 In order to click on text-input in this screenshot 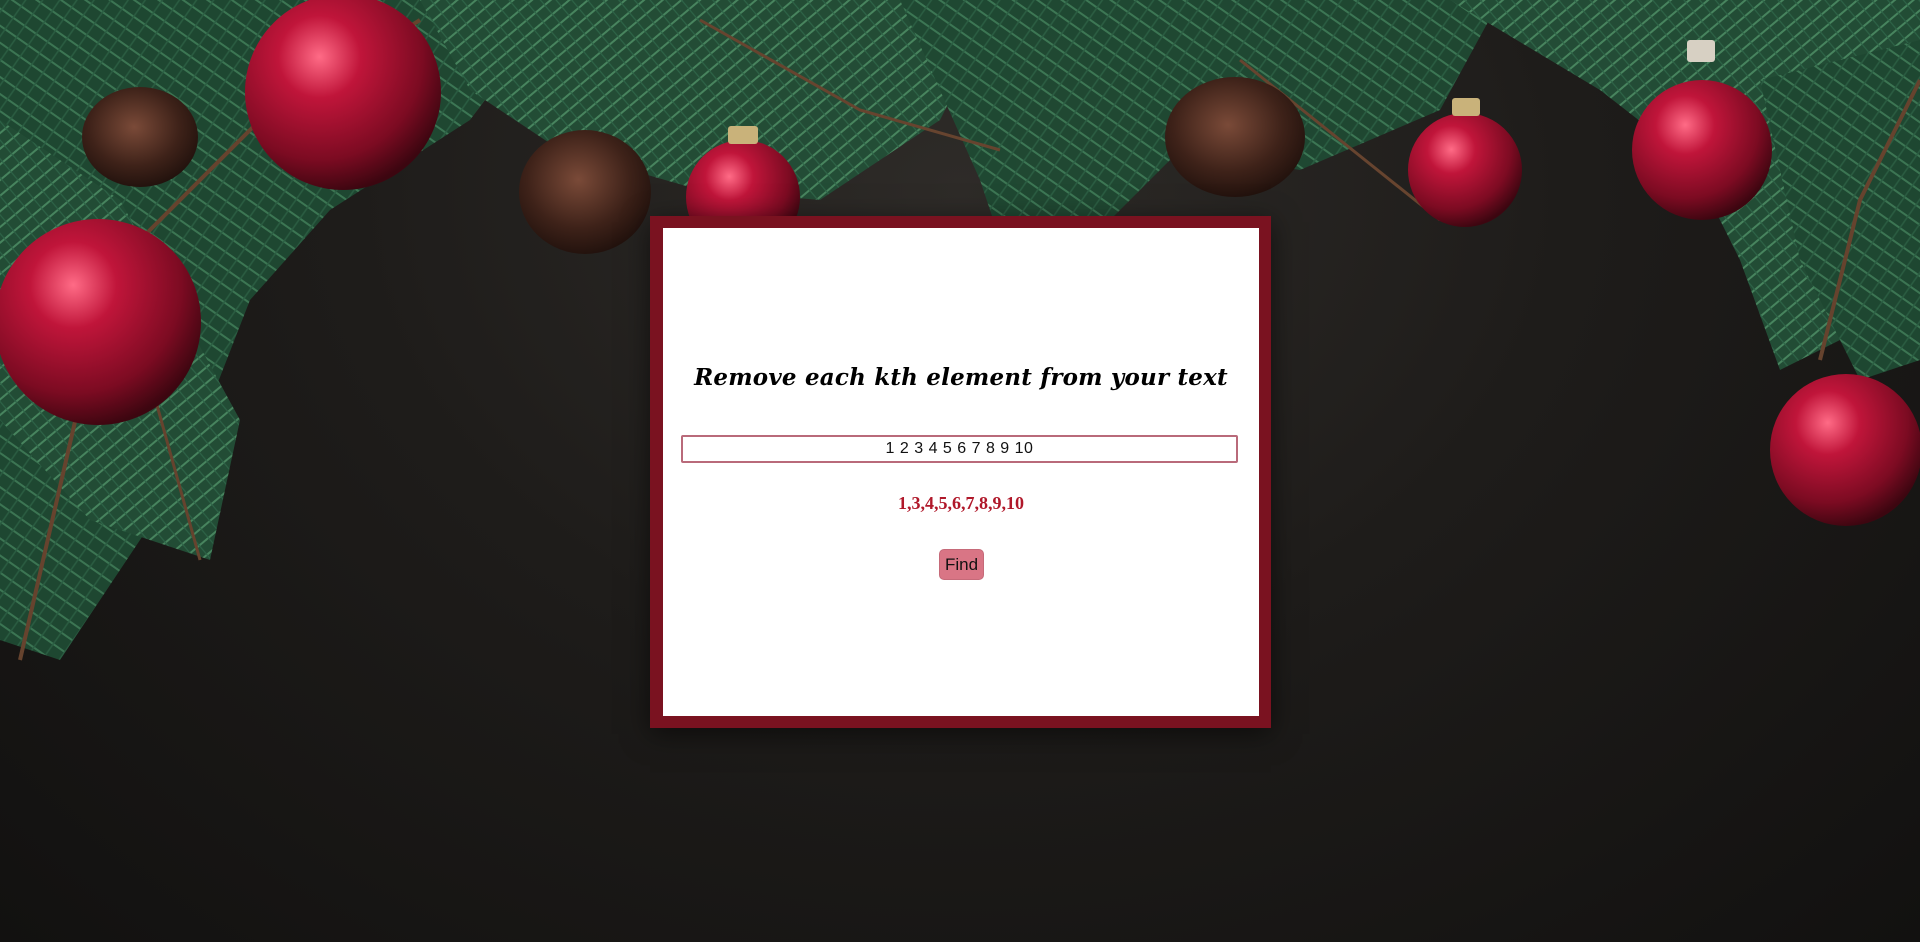, I will do `click(959, 449)`.